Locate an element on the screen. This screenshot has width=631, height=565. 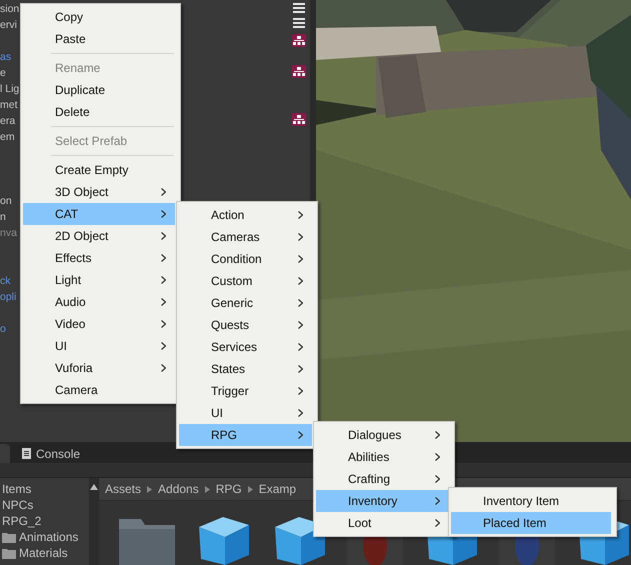
menu-item: Abilities is located at coordinates (382, 457).